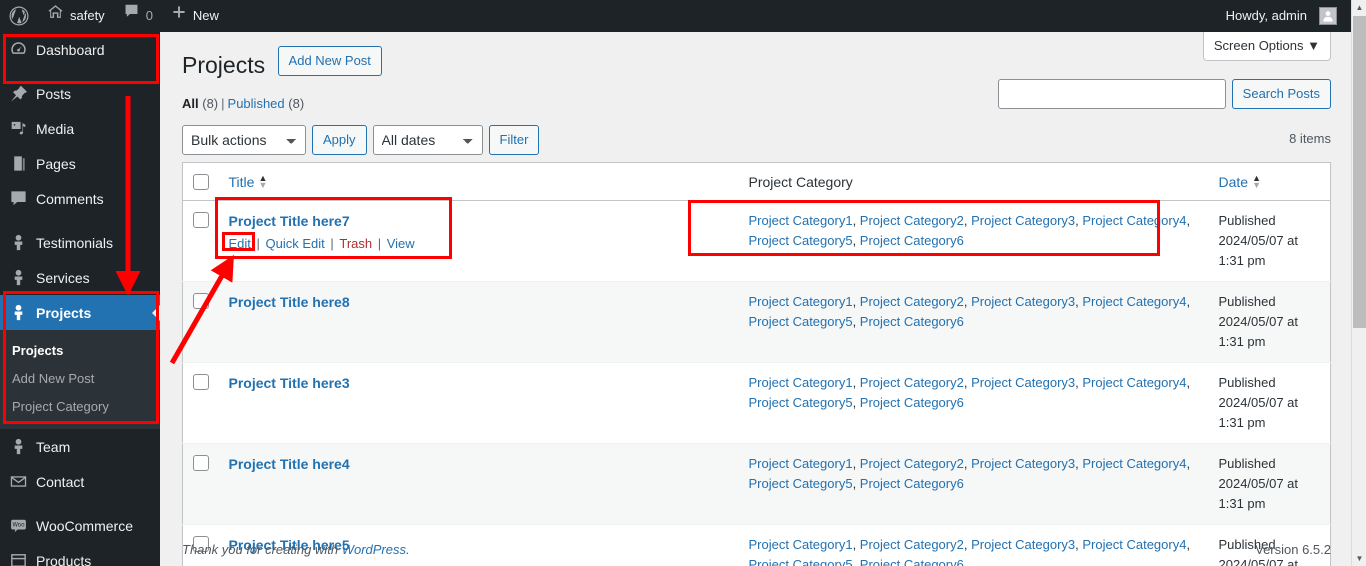  I want to click on filter-published-count: (8), so click(296, 103).